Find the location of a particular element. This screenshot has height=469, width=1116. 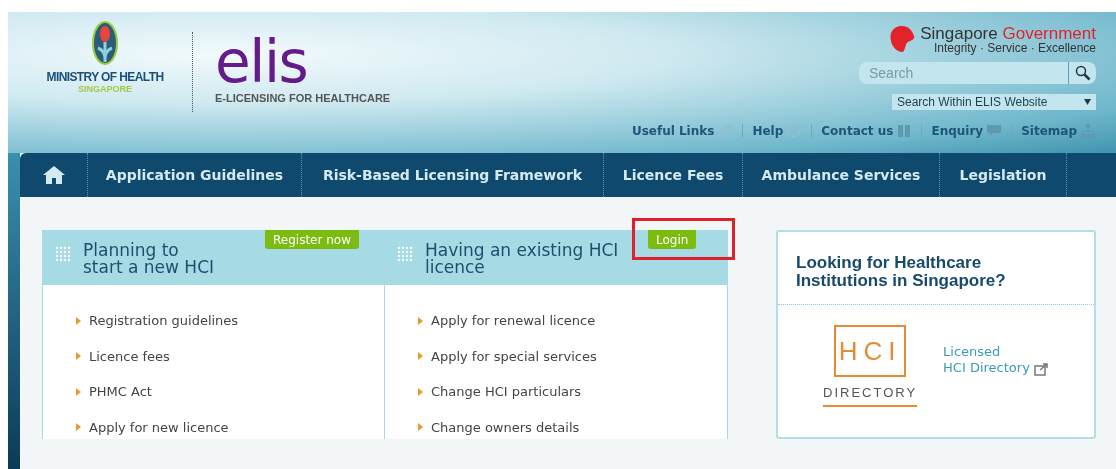

nav-item: Legislation is located at coordinates (1003, 175).